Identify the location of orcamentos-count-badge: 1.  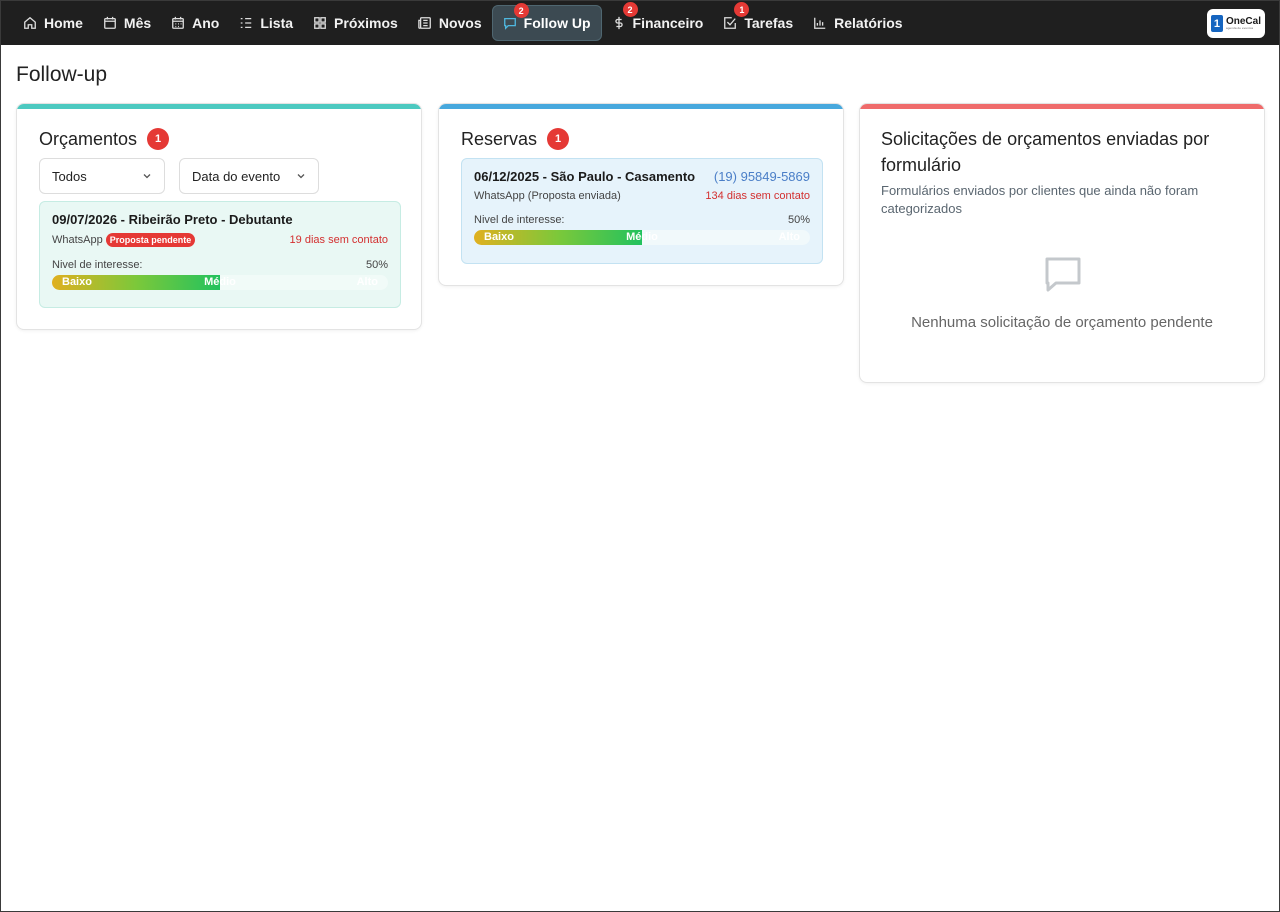
(158, 139).